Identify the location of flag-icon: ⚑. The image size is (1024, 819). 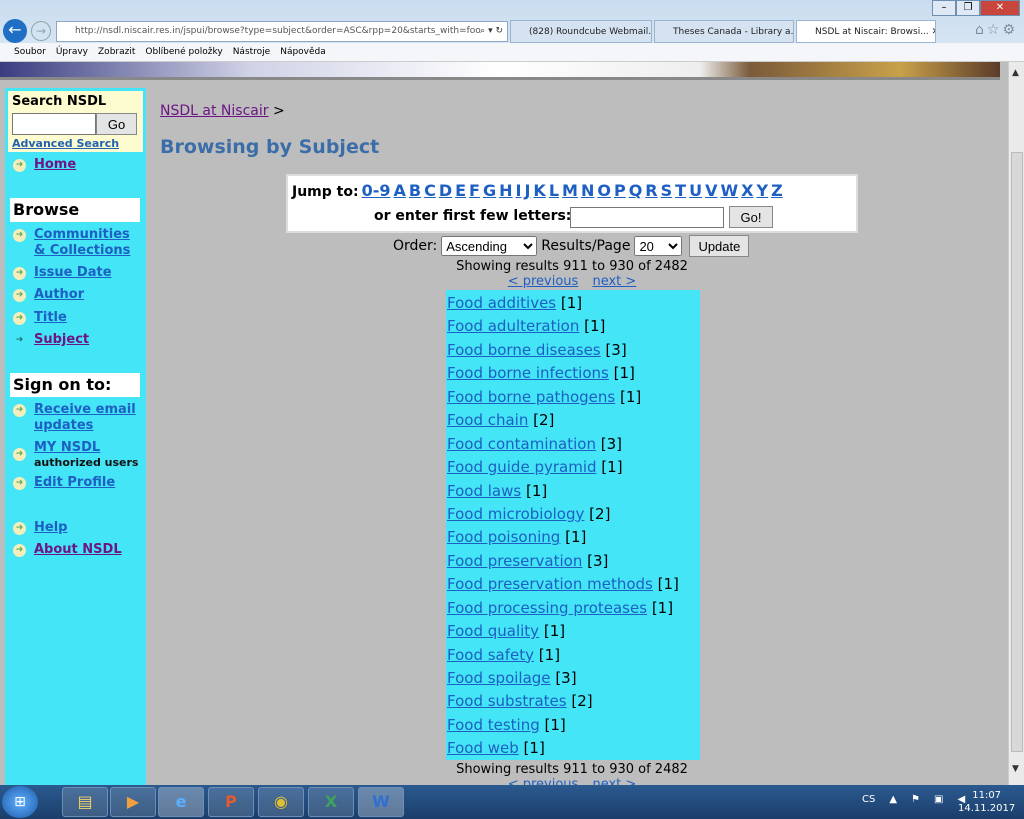
(915, 799).